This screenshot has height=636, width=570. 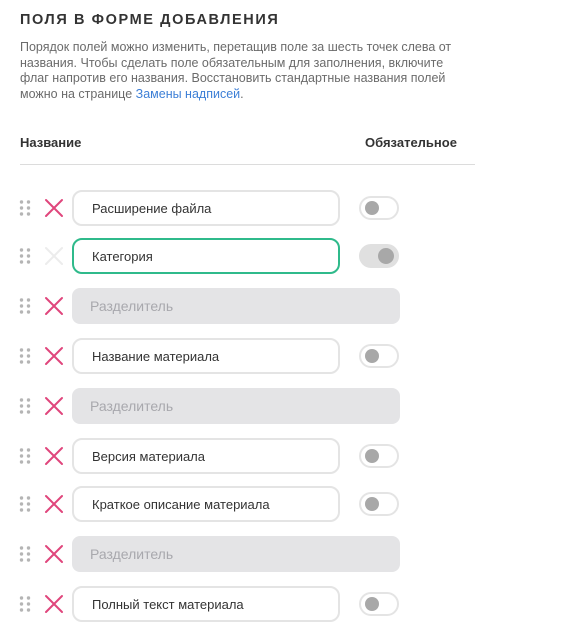 What do you see at coordinates (247, 164) in the screenshot?
I see `header-divider` at bounding box center [247, 164].